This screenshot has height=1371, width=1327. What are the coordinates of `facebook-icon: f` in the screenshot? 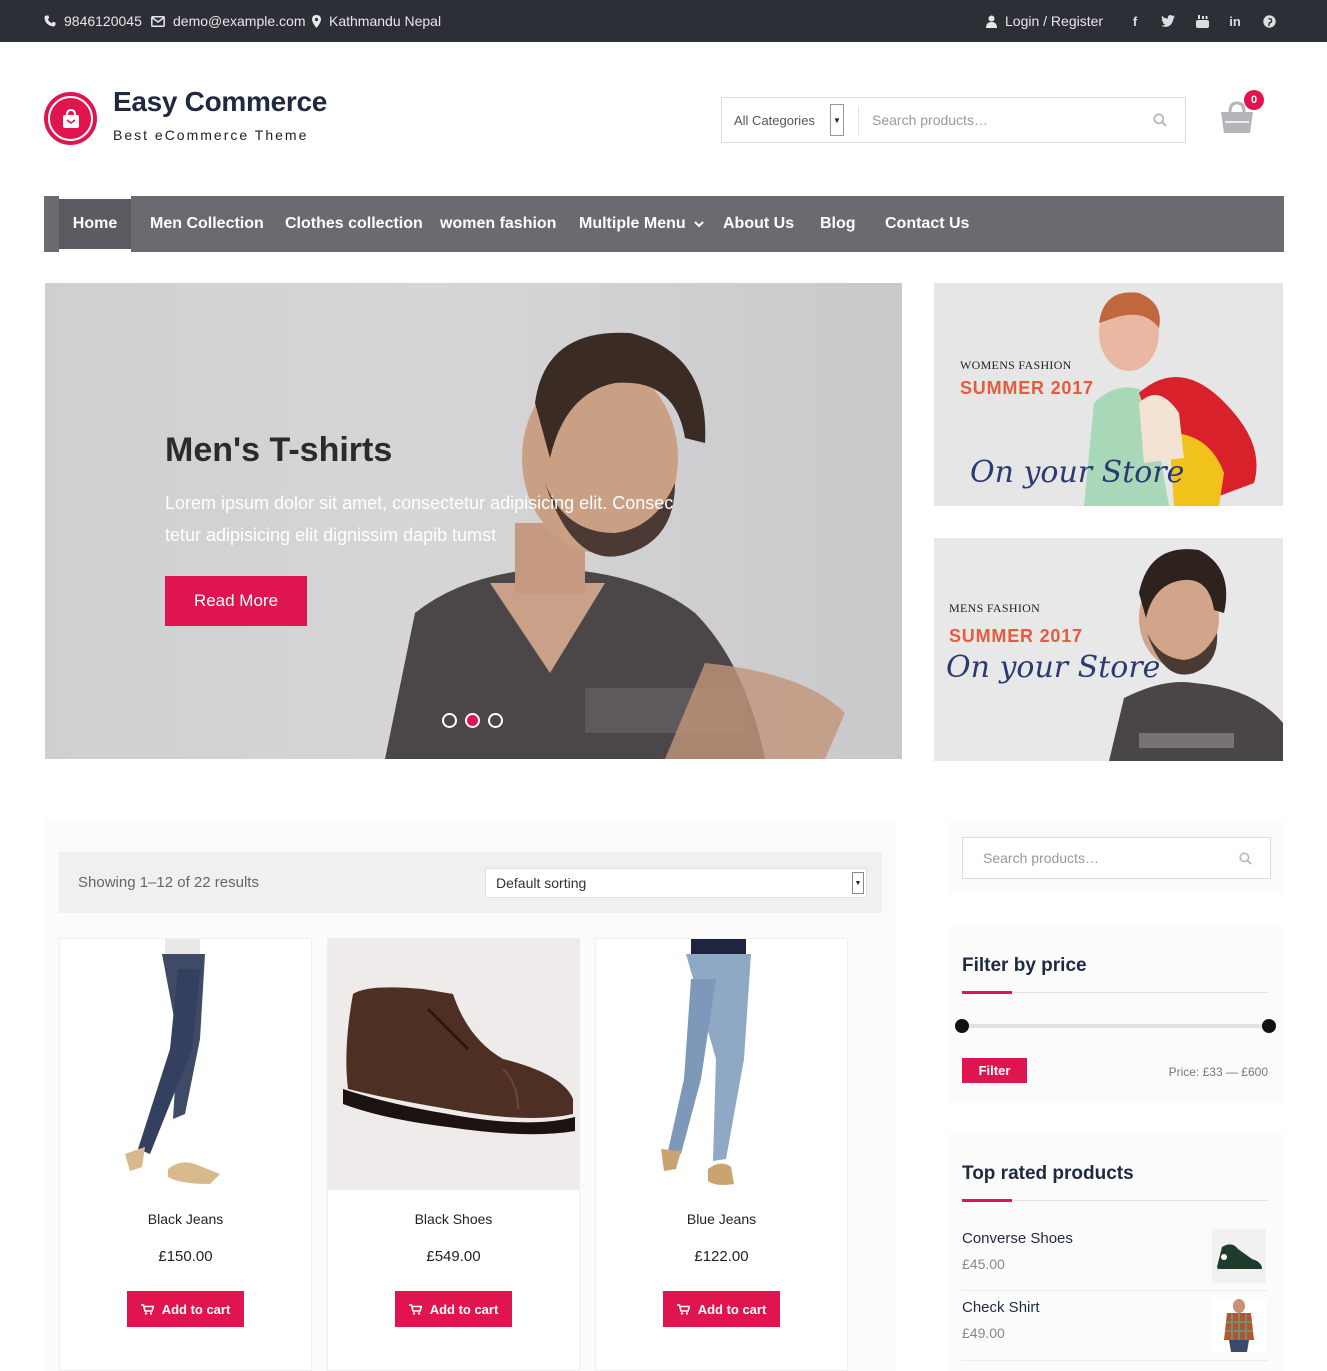 It's located at (1135, 21).